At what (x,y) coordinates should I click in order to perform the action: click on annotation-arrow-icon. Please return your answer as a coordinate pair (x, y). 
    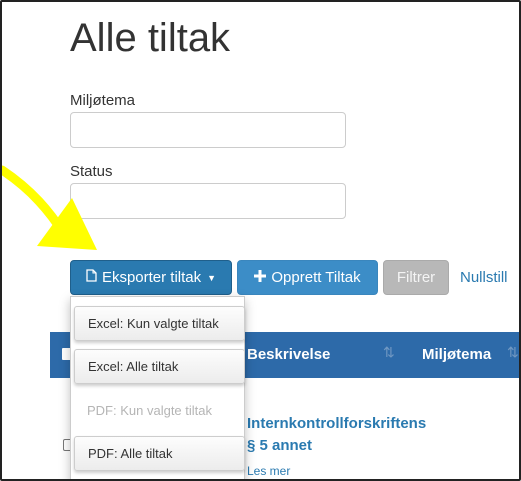
    Looking at the image, I should click on (49, 207).